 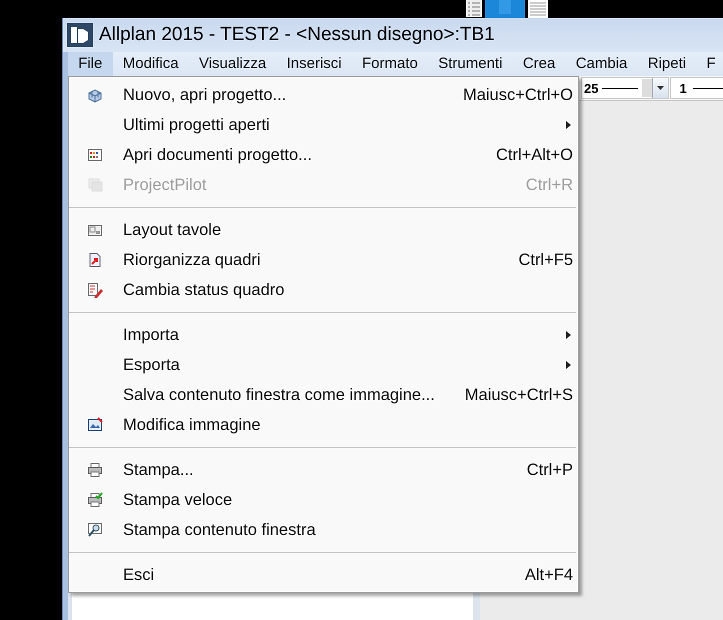 I want to click on menu-item: Inserisci, so click(x=314, y=64).